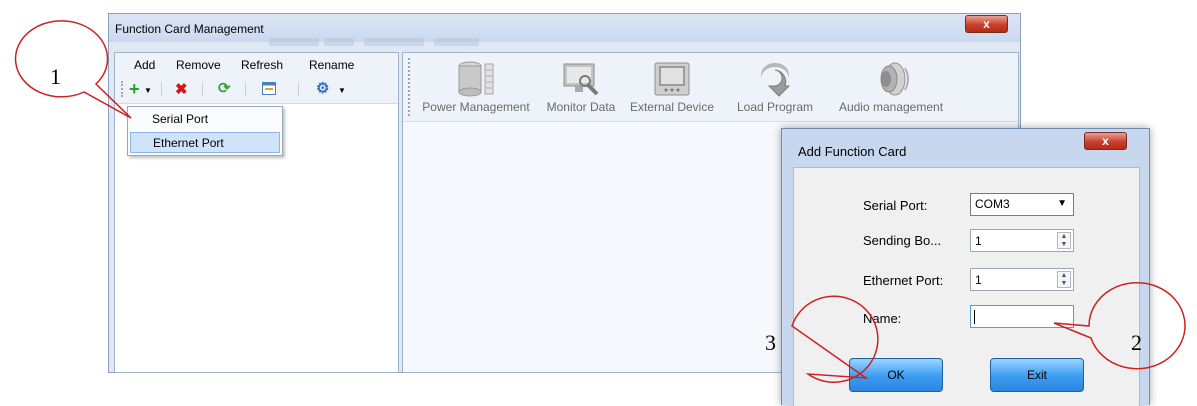 The height and width of the screenshot is (406, 1197). What do you see at coordinates (1022, 316) in the screenshot?
I see `name-input` at bounding box center [1022, 316].